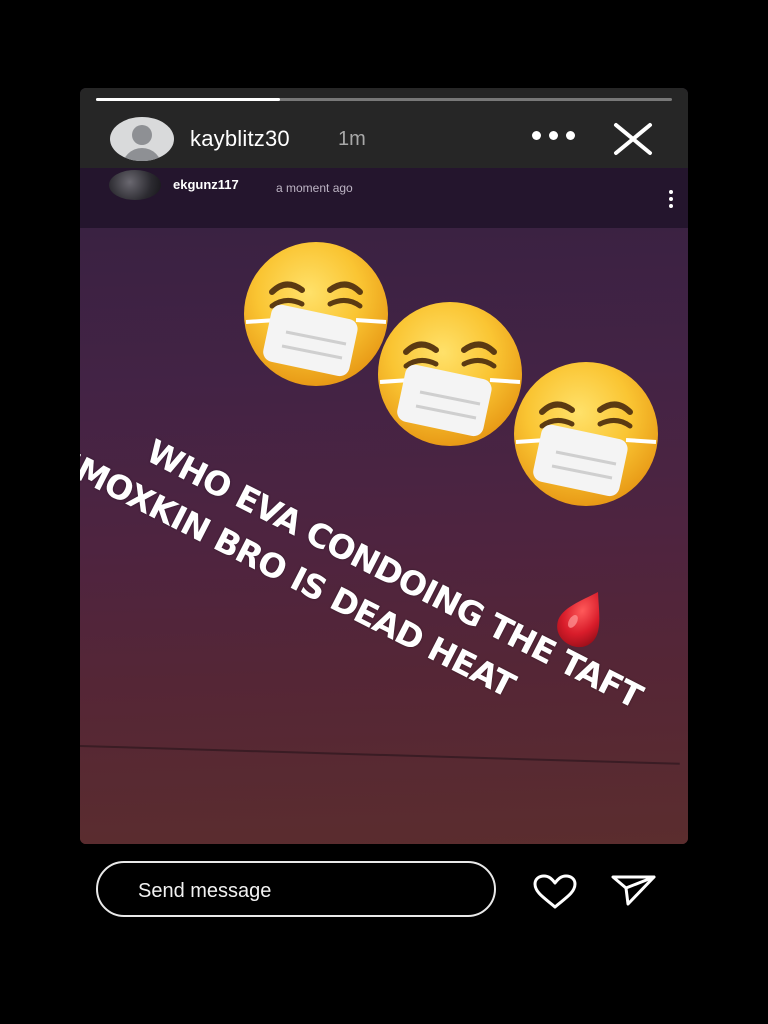  What do you see at coordinates (296, 889) in the screenshot?
I see `send-message-input: Send message` at bounding box center [296, 889].